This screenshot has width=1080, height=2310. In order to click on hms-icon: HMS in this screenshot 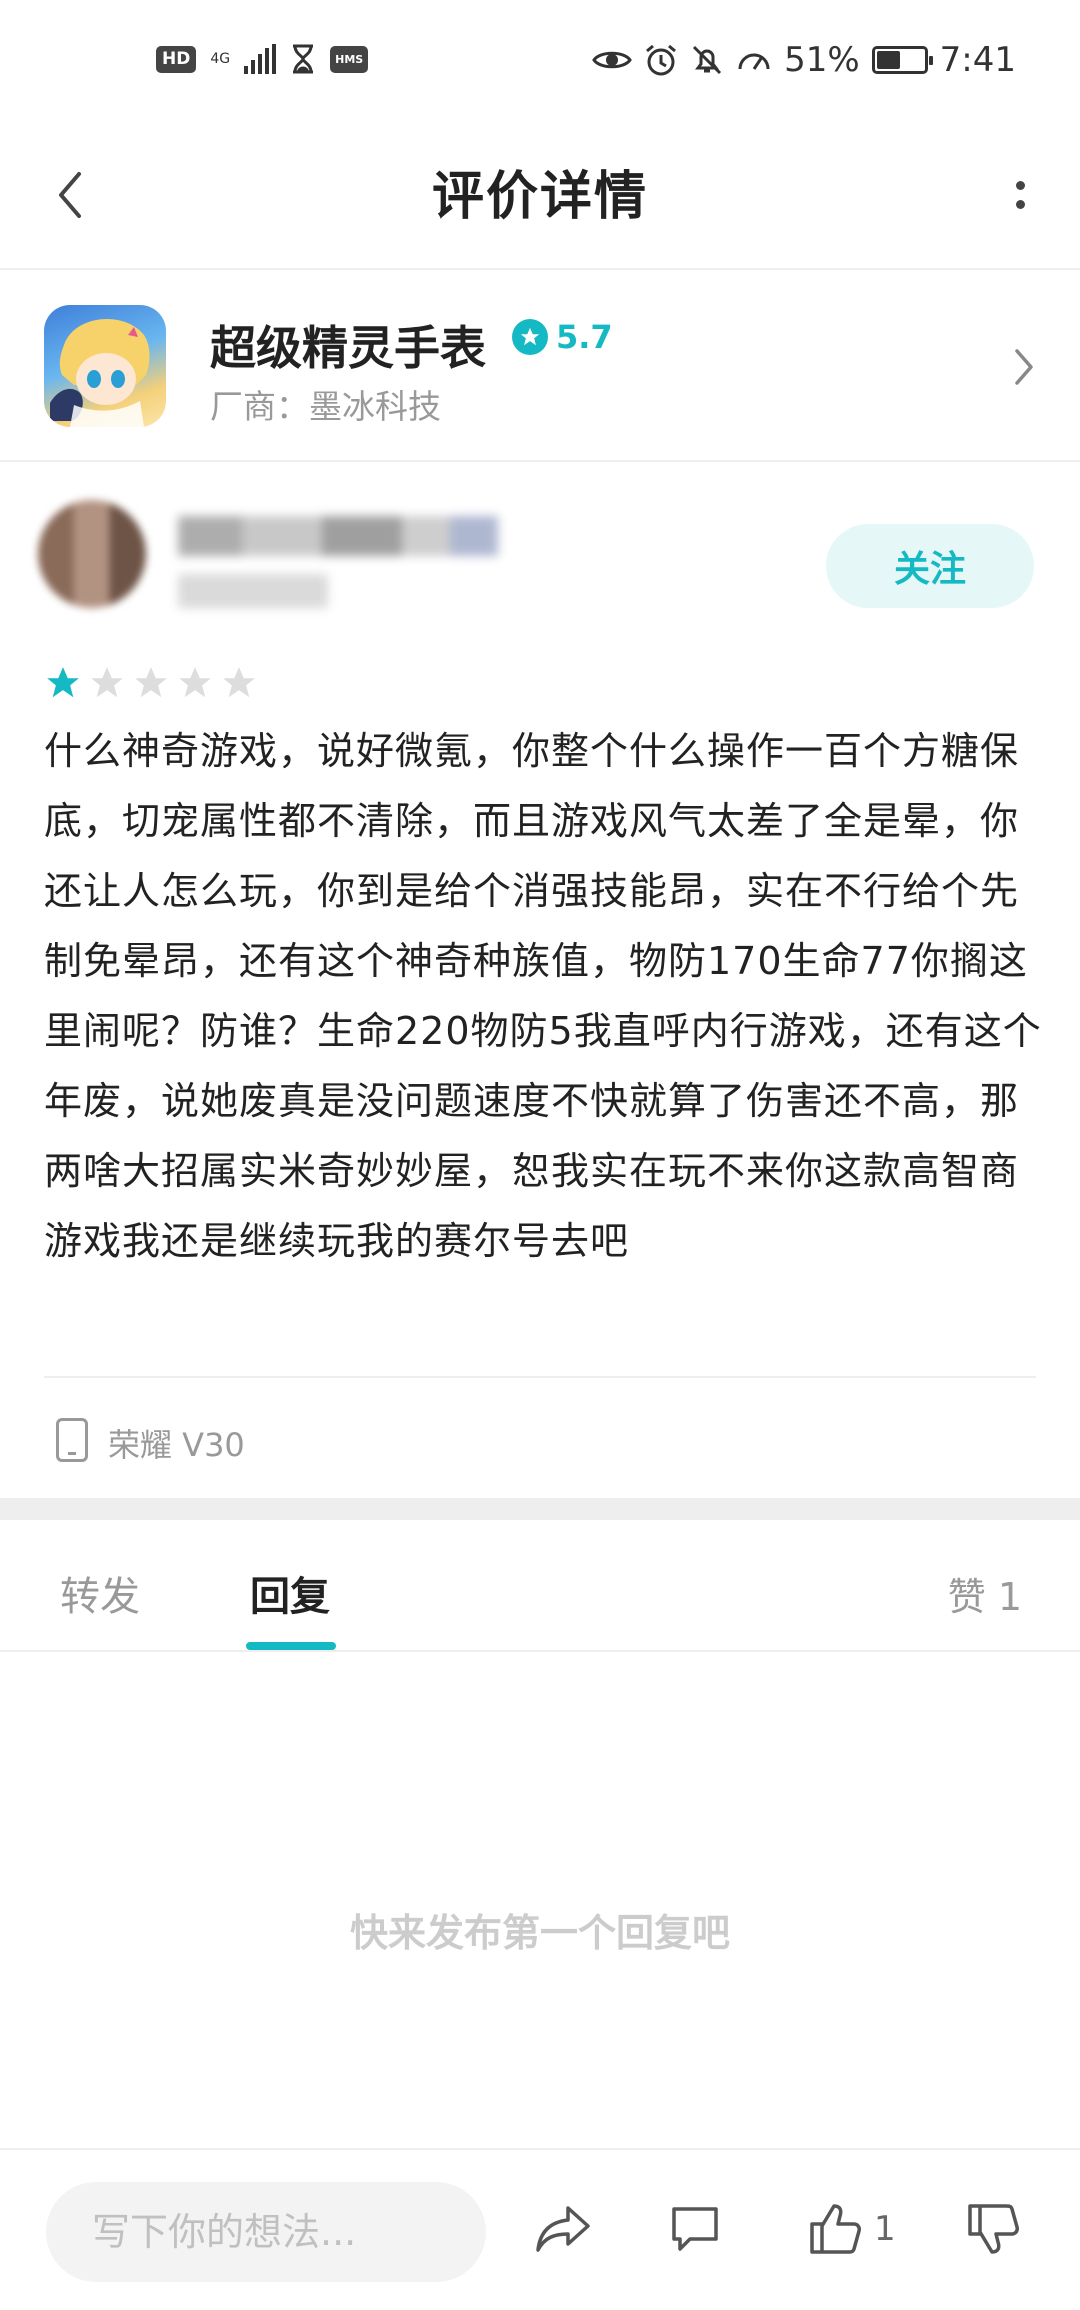, I will do `click(349, 59)`.